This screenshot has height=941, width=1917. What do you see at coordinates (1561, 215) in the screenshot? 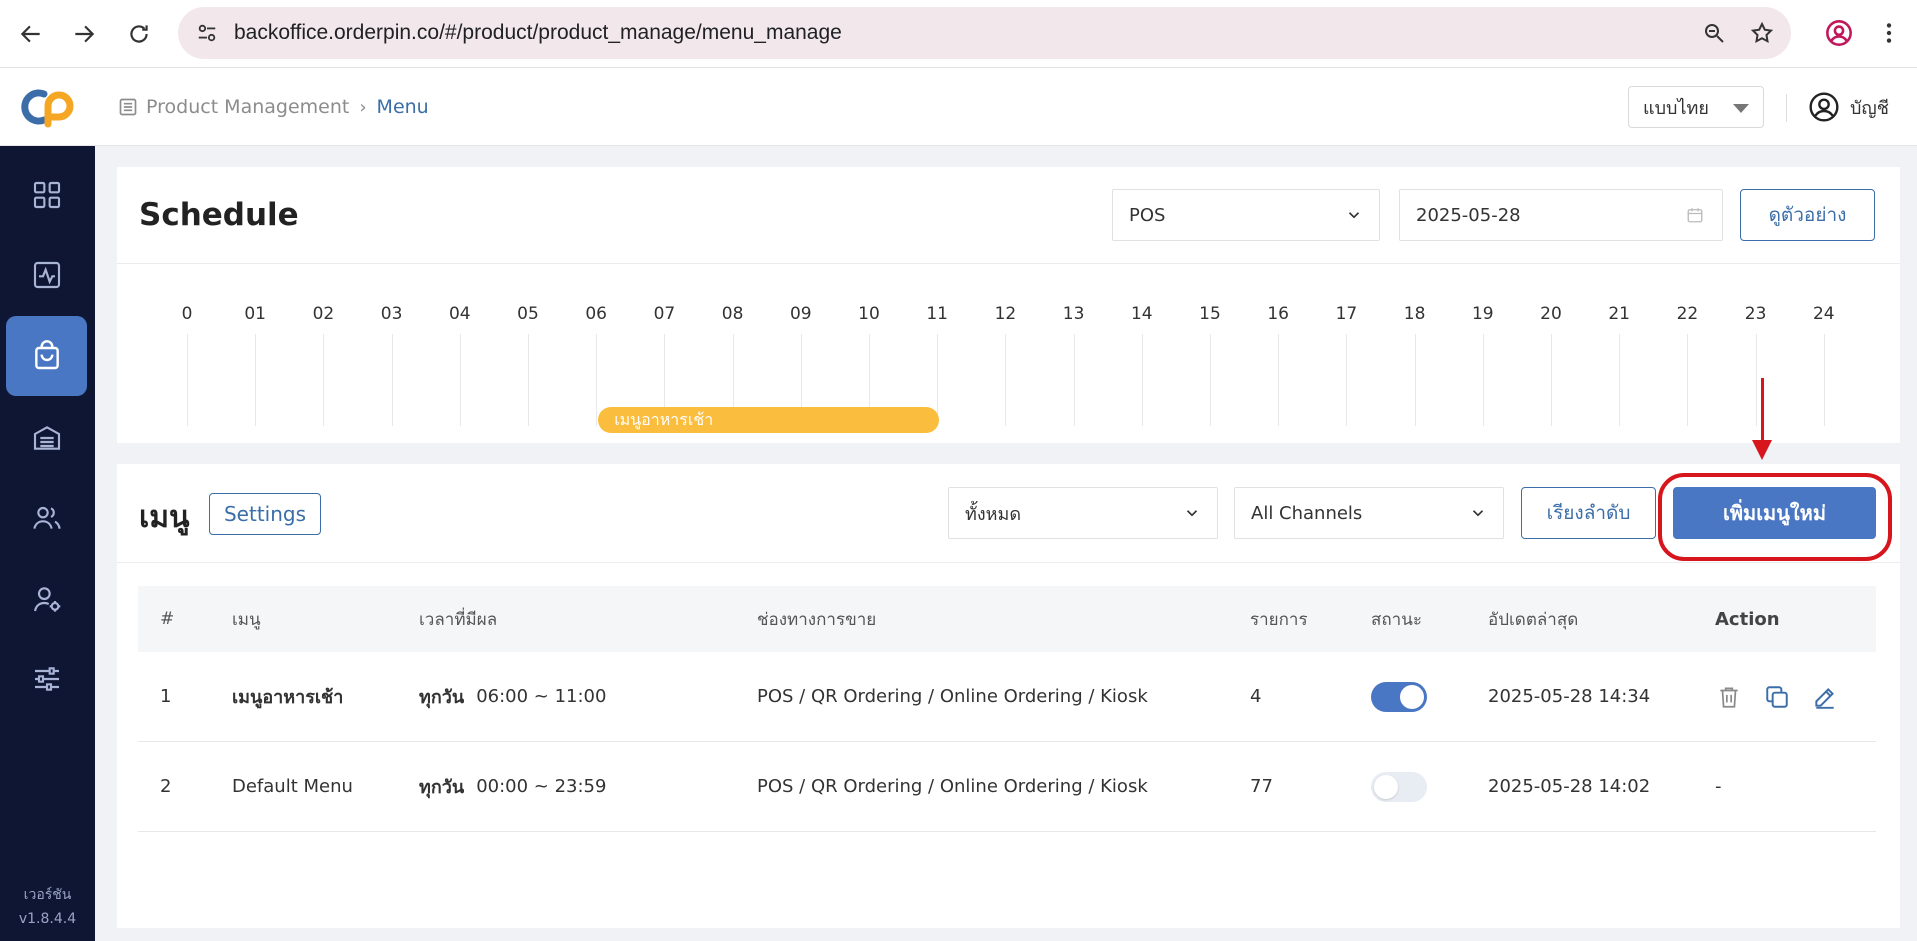
I see `date-picker: 2025-05-28` at bounding box center [1561, 215].